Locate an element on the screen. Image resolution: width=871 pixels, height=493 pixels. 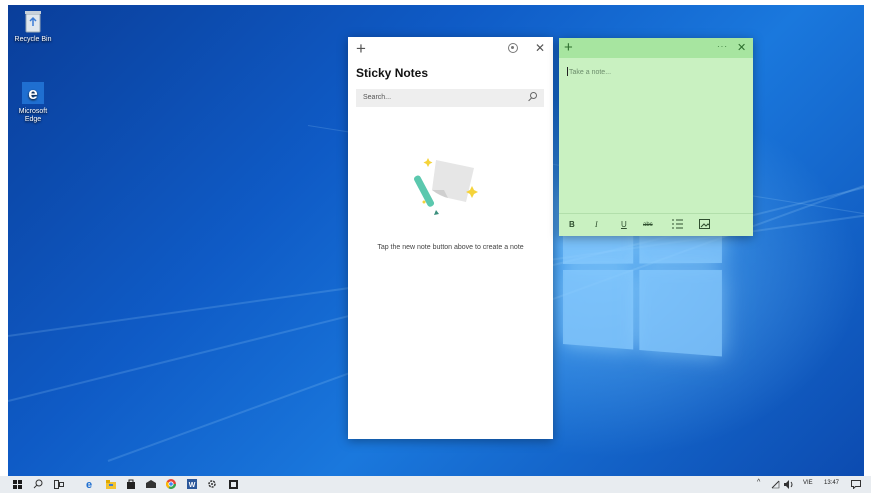
strikethrough-button: abc is located at coordinates (648, 225).